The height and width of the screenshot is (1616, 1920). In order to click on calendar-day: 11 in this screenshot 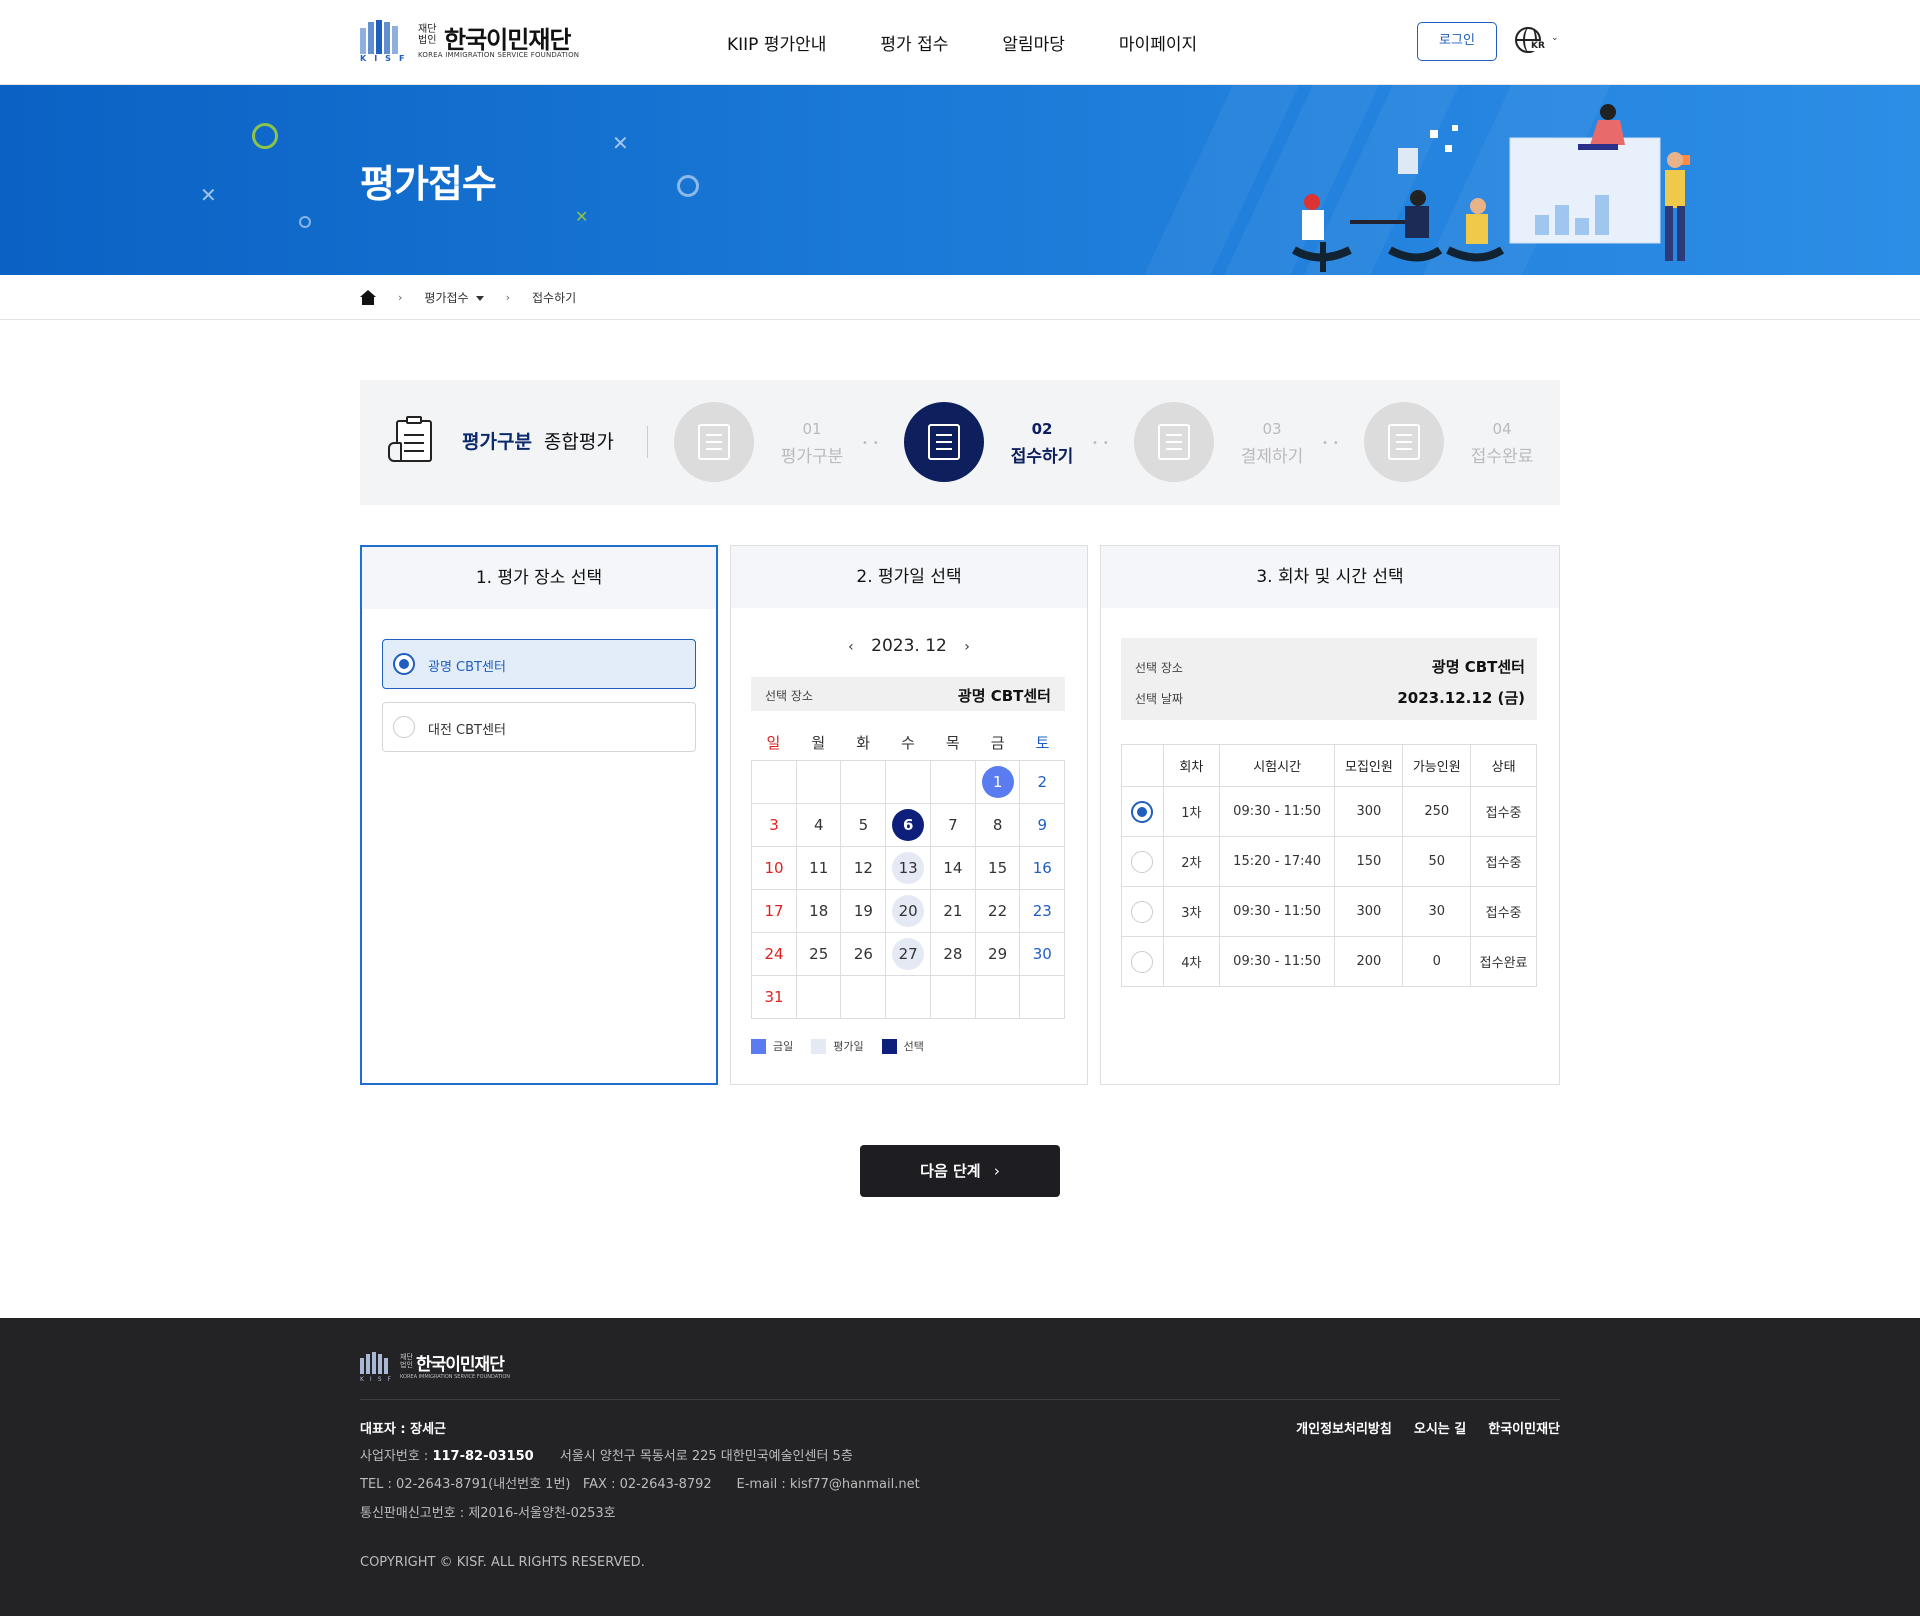, I will do `click(819, 868)`.